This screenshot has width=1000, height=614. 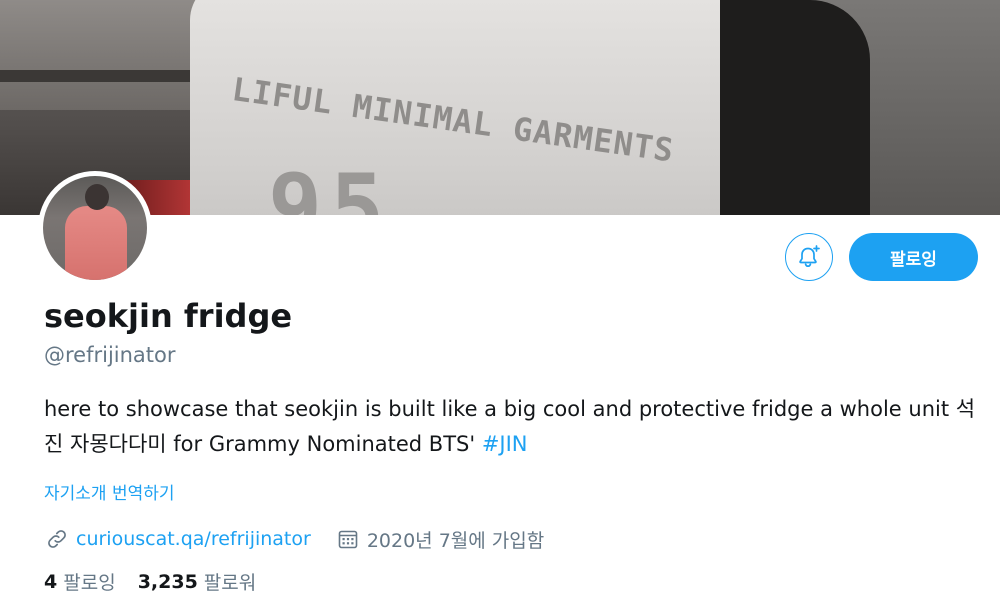 I want to click on avatar, so click(x=95, y=228).